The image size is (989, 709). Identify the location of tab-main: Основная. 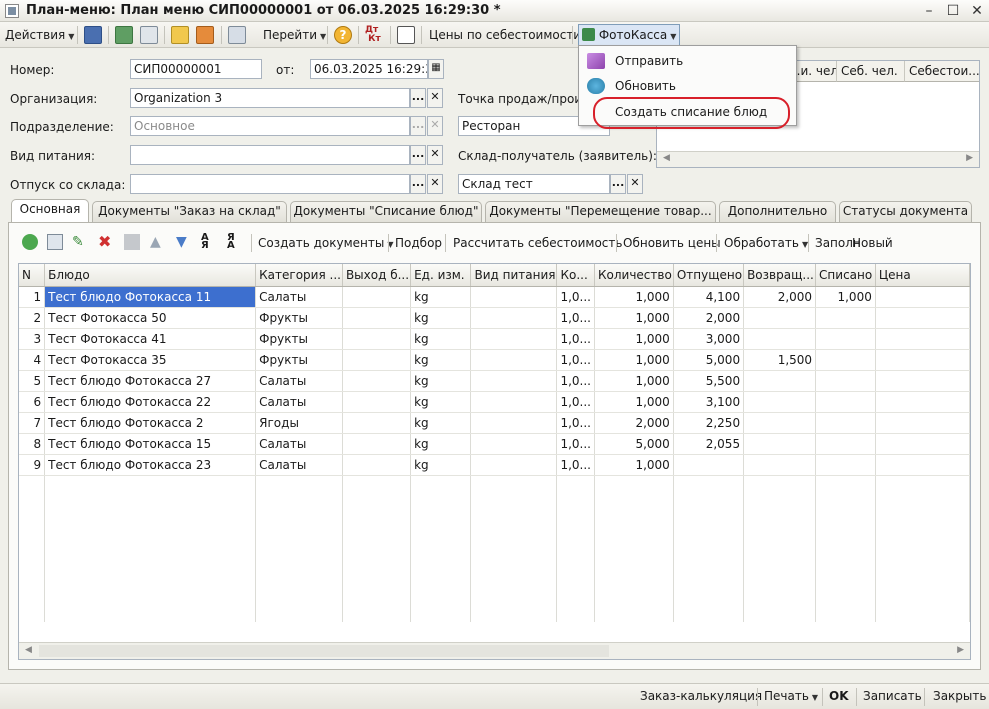
(50, 211).